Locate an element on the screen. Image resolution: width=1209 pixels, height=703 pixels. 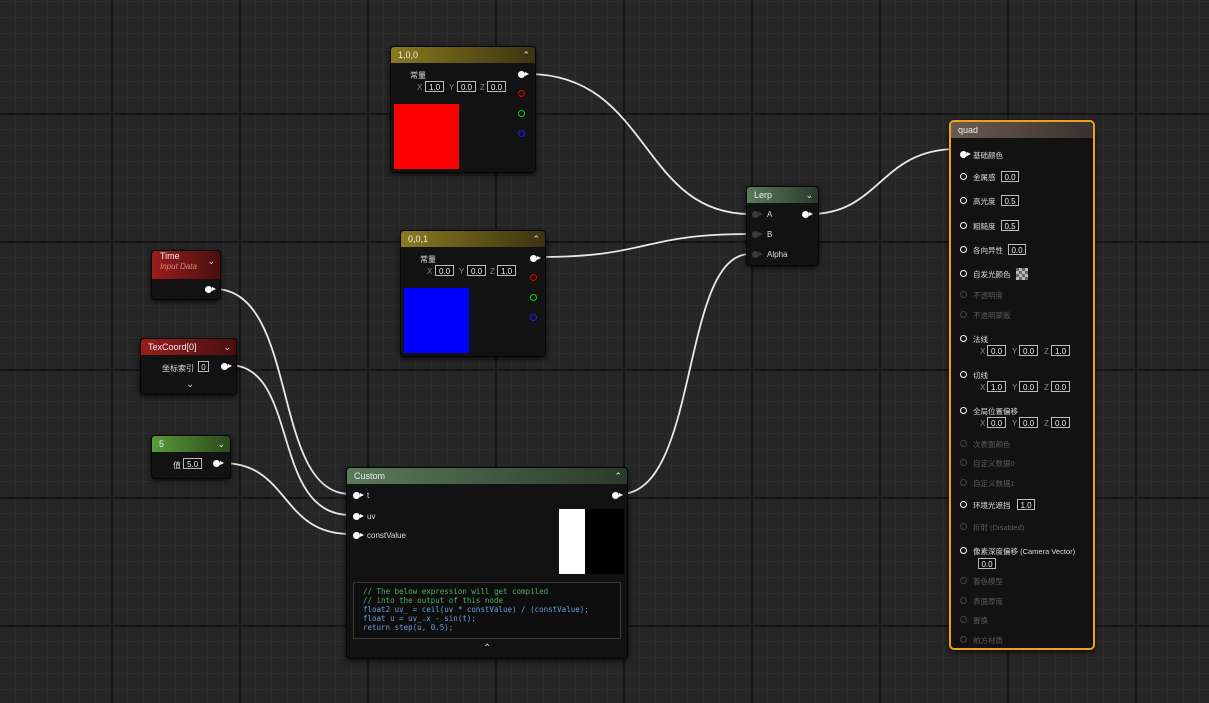
node-header: 1,0,0 ⌃ is located at coordinates (463, 55).